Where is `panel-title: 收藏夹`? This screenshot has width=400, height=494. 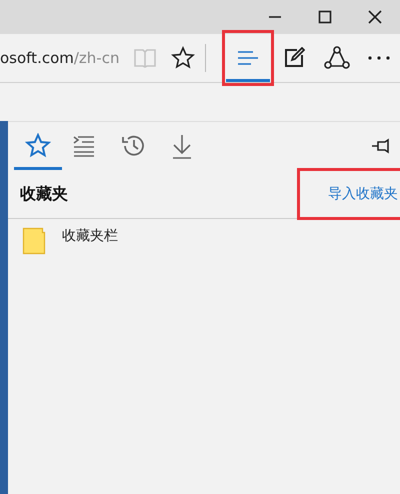 panel-title: 收藏夹 is located at coordinates (44, 194).